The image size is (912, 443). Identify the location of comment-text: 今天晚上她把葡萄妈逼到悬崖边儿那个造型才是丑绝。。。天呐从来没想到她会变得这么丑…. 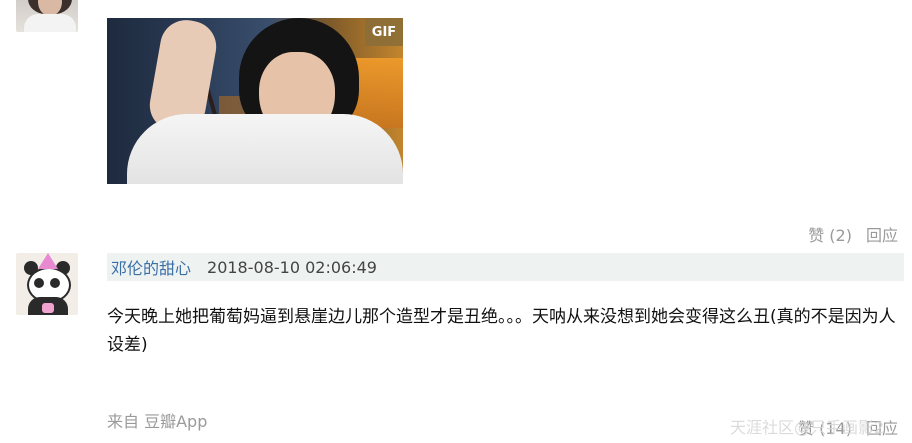
(501, 331).